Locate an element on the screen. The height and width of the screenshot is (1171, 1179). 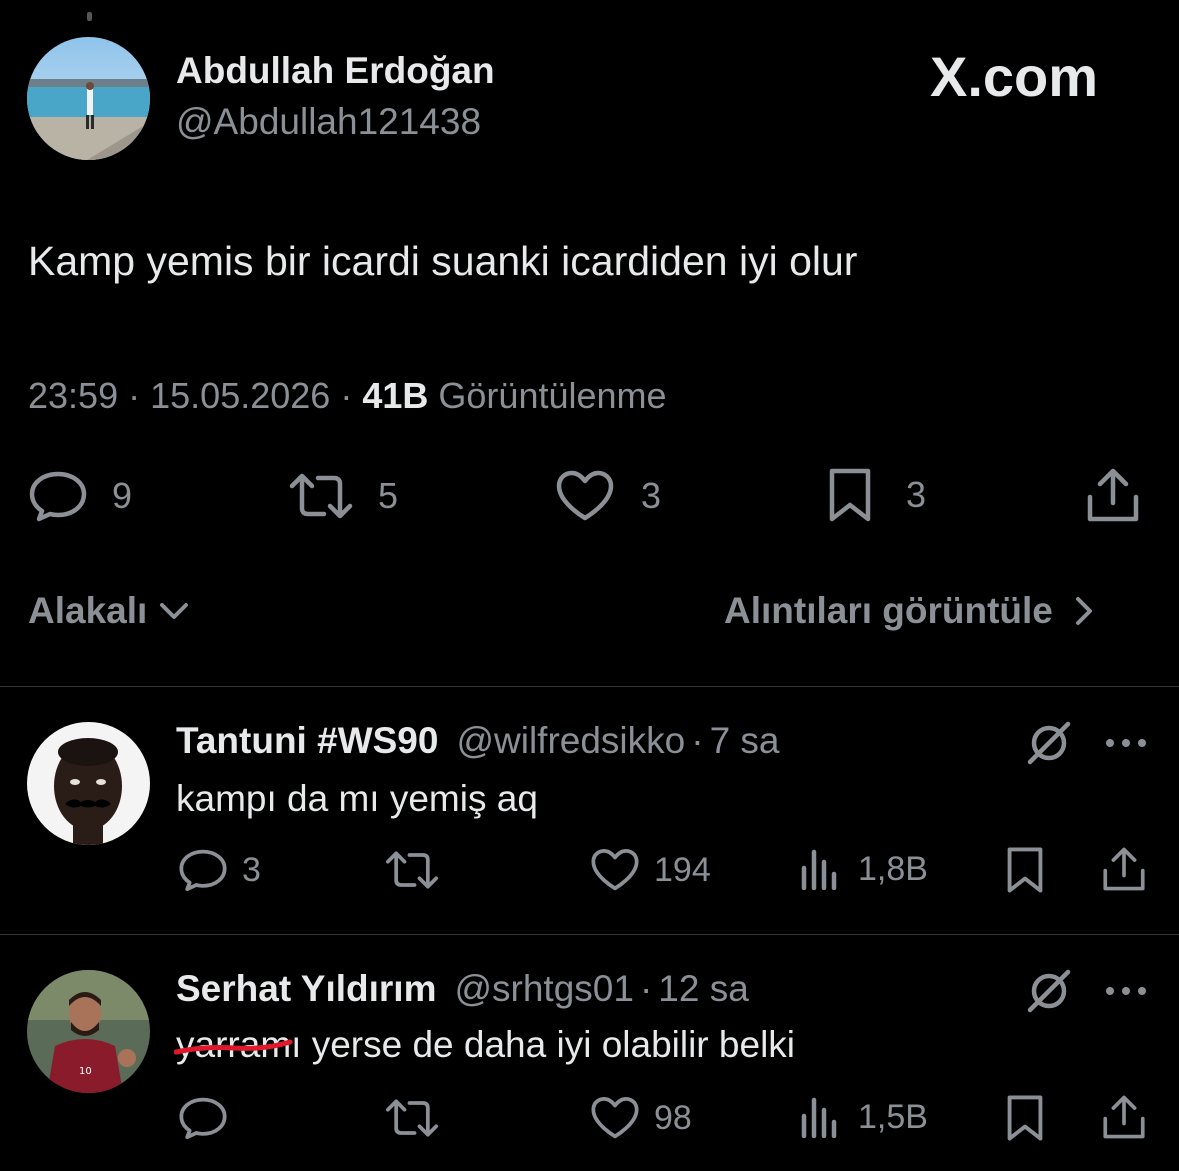
reply-time: 7 sa is located at coordinates (745, 741).